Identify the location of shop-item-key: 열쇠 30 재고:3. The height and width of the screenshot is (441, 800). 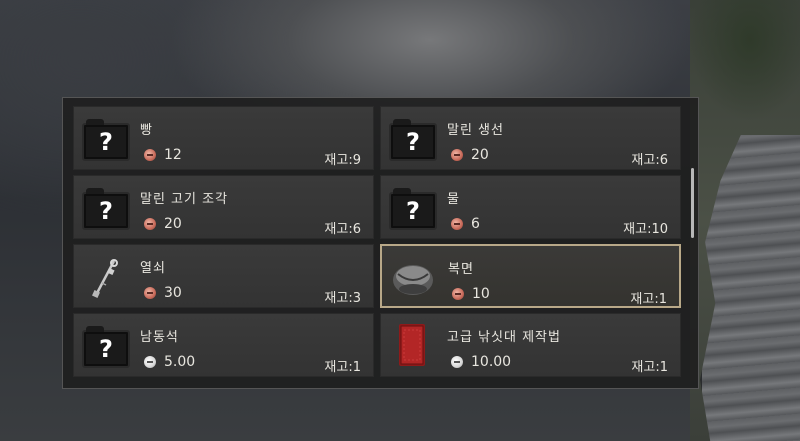
(223, 276).